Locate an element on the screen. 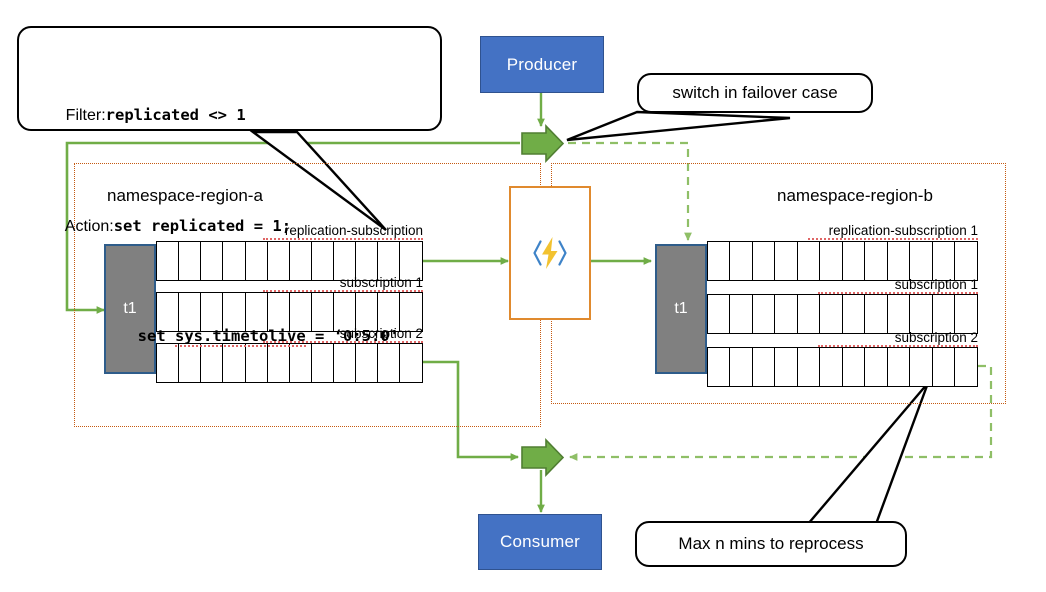 This screenshot has height=592, width=1046. action-statement-2-property: sys.timetolive is located at coordinates (240, 337).